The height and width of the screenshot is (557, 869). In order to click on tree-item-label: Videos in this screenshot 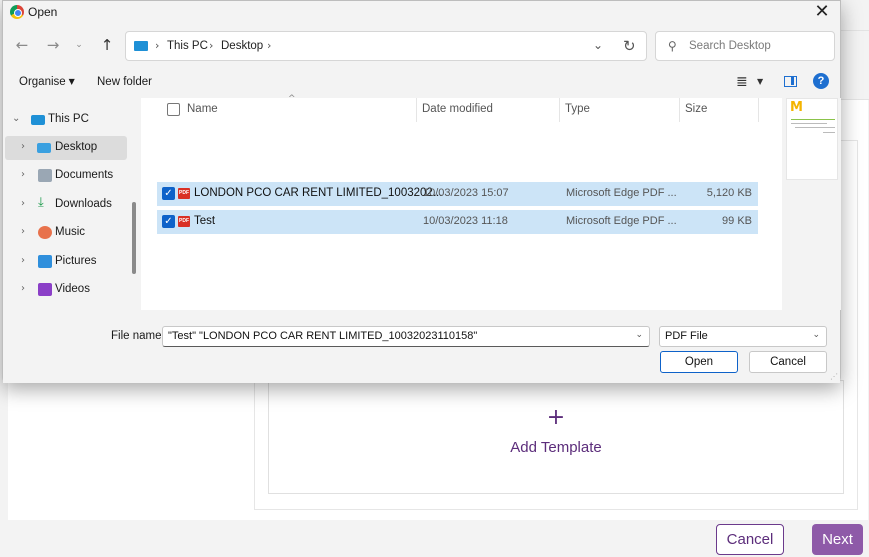, I will do `click(72, 289)`.